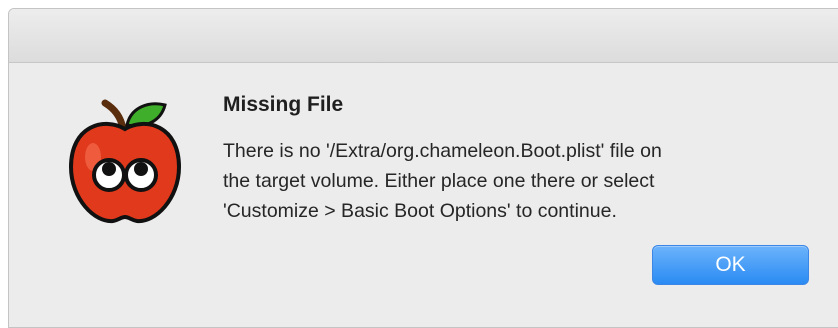 The width and height of the screenshot is (838, 328). I want to click on dialog-title: Missing File, so click(283, 104).